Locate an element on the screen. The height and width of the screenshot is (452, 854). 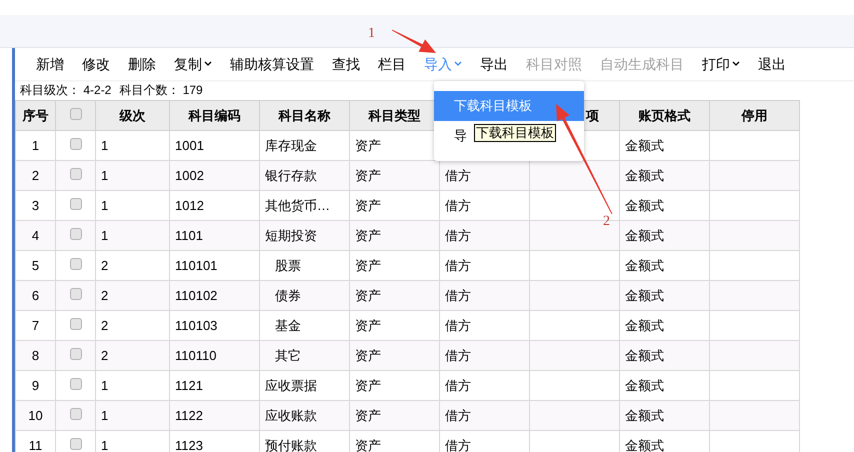
table-cell: 1122 is located at coordinates (189, 415).